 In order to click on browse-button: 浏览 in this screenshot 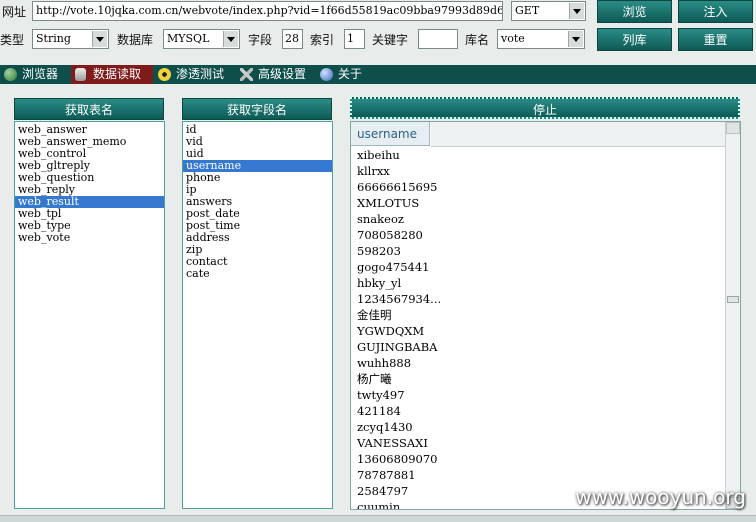, I will do `click(634, 11)`.